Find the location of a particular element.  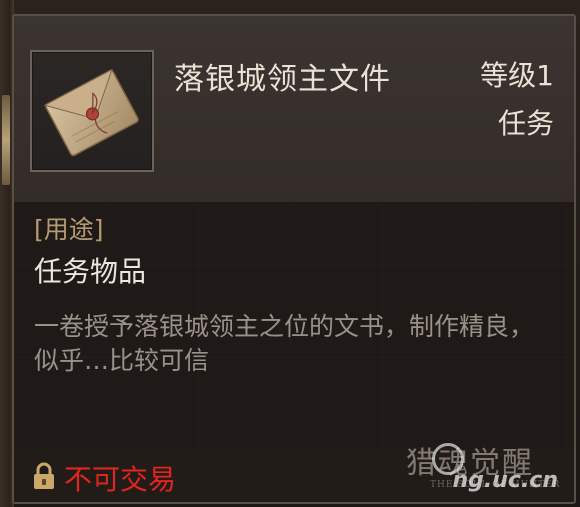

item-type: 任务 is located at coordinates (525, 123).